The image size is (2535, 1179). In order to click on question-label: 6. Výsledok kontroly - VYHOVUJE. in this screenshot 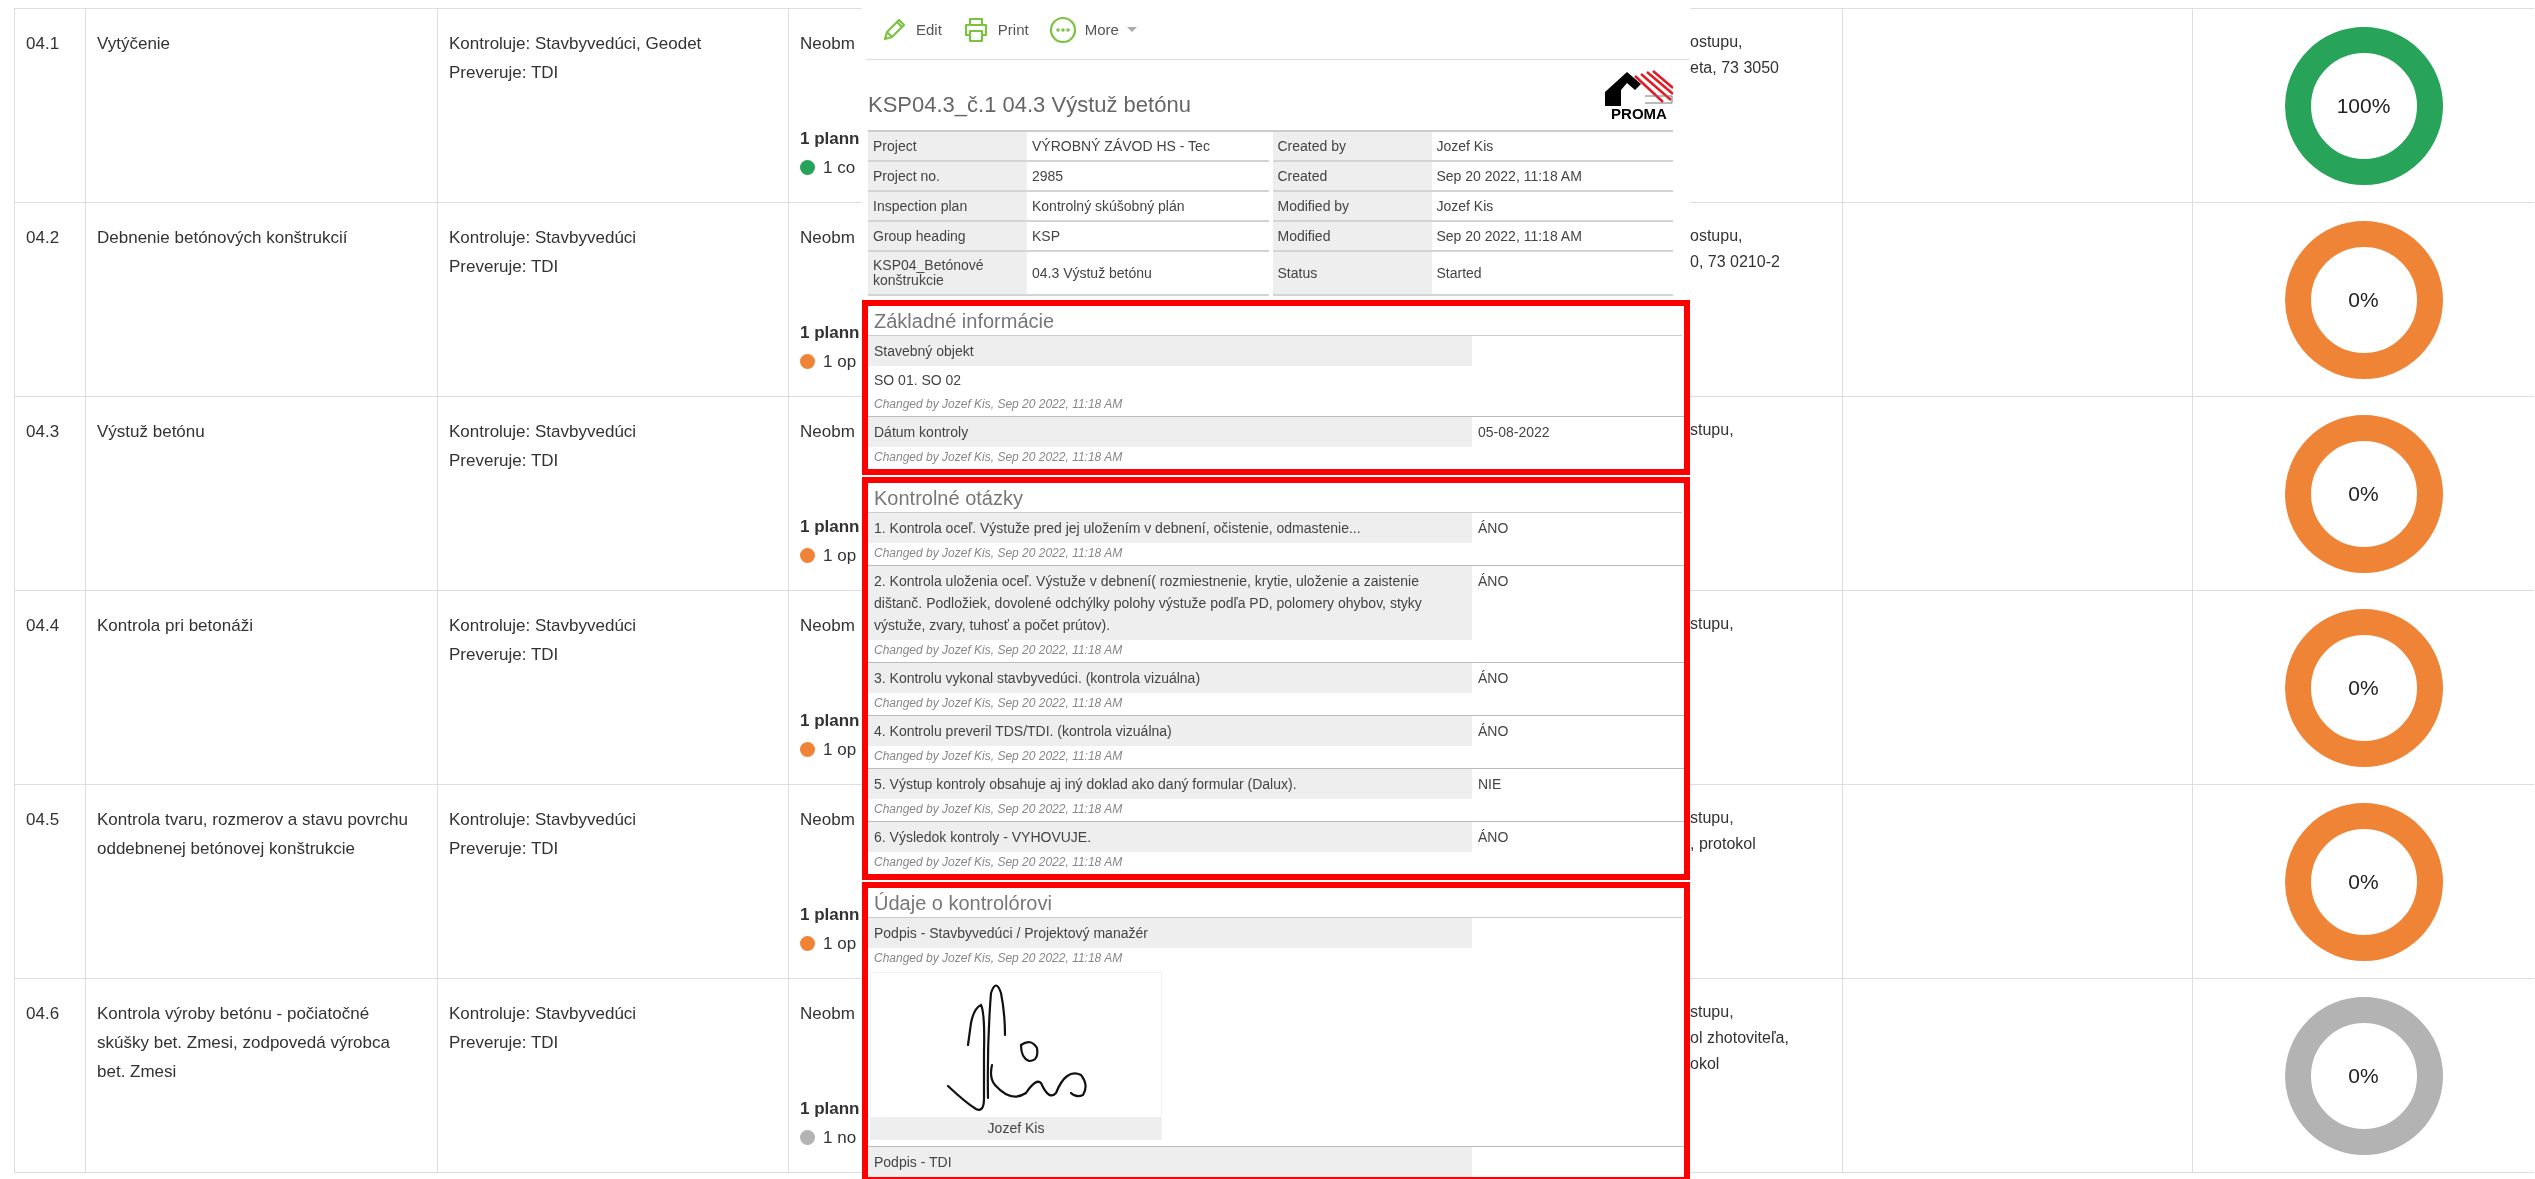, I will do `click(1170, 837)`.